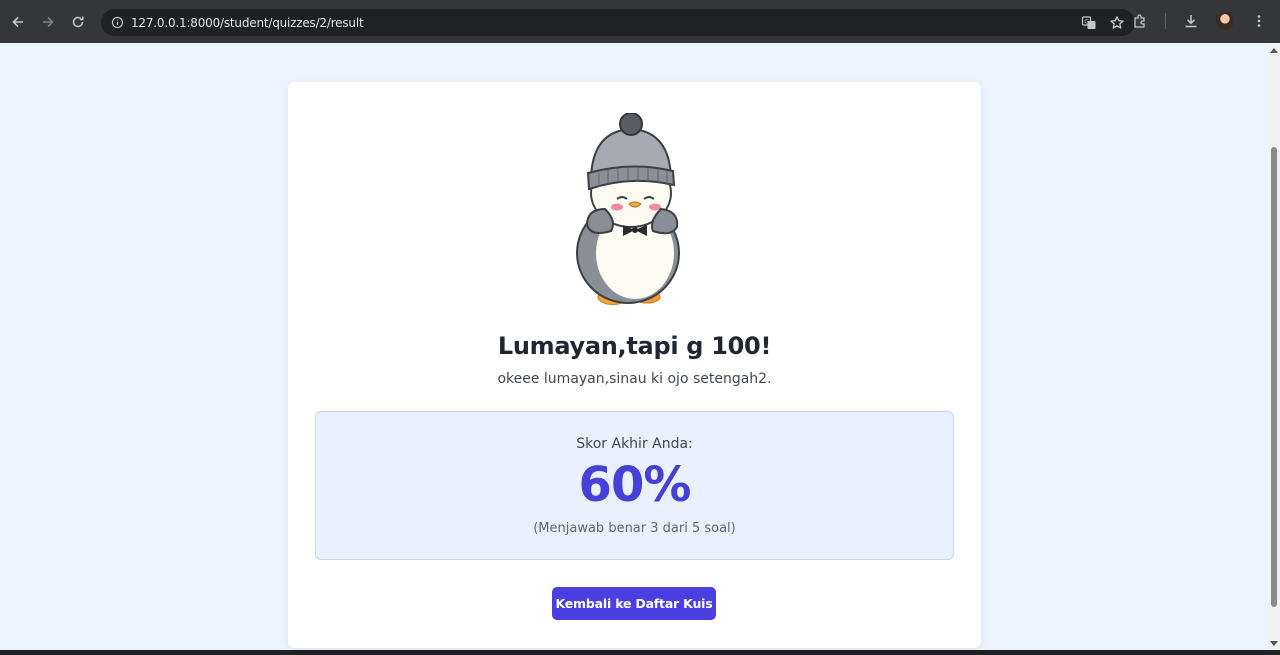  I want to click on toolbar-divider, so click(1165, 21).